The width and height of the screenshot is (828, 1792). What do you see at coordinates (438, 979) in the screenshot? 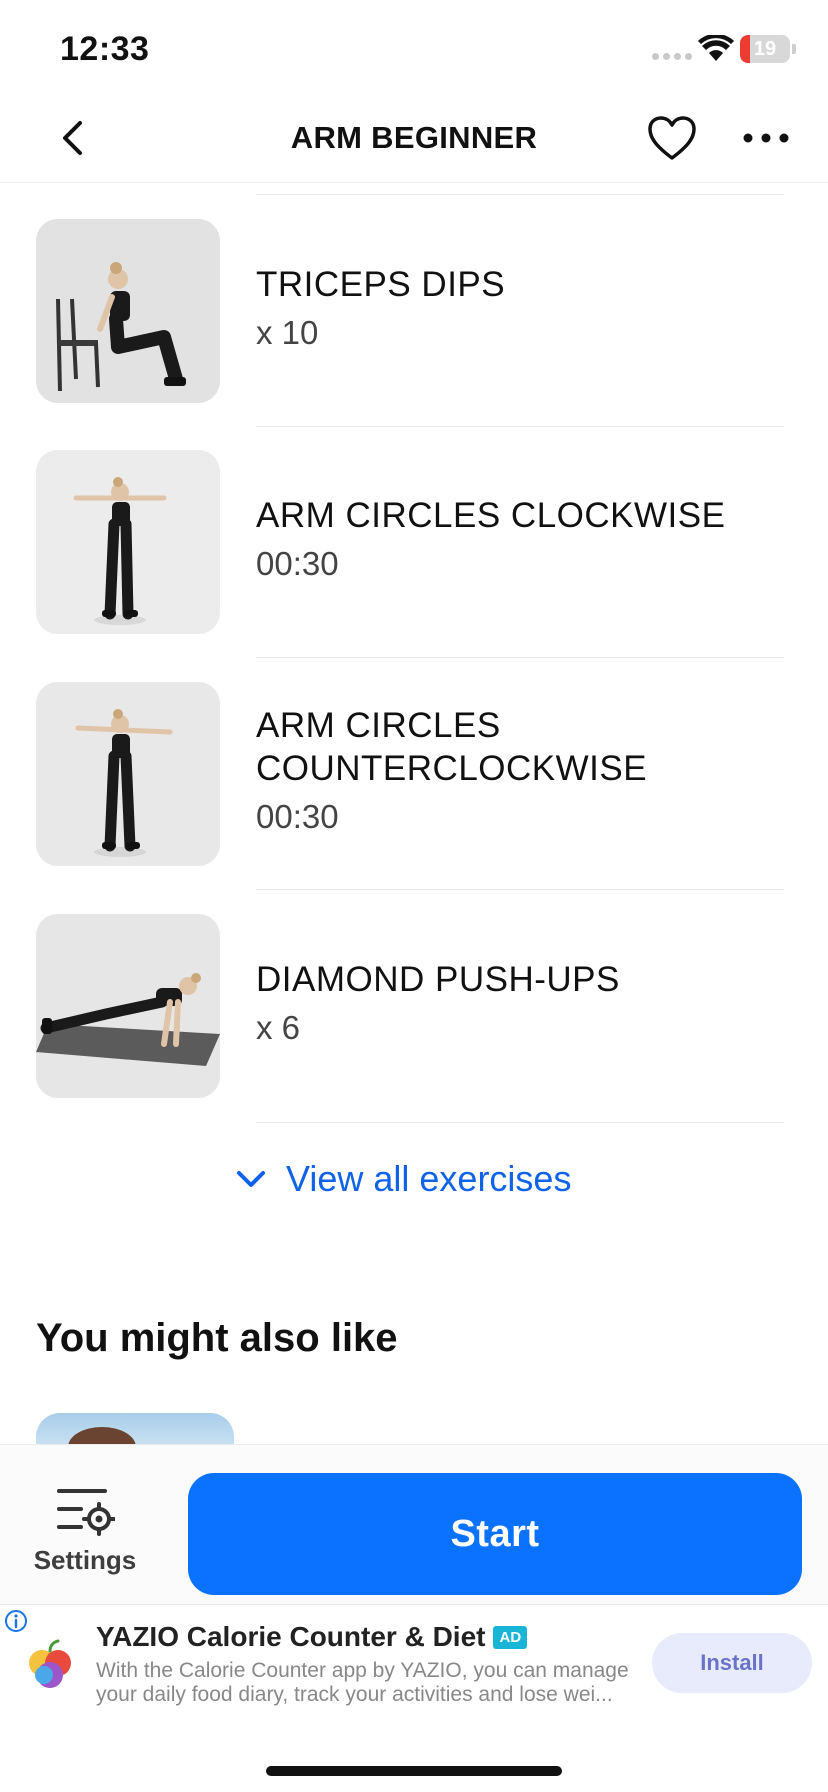
I see `exercise-name: DIAMOND PUSH-UPS` at bounding box center [438, 979].